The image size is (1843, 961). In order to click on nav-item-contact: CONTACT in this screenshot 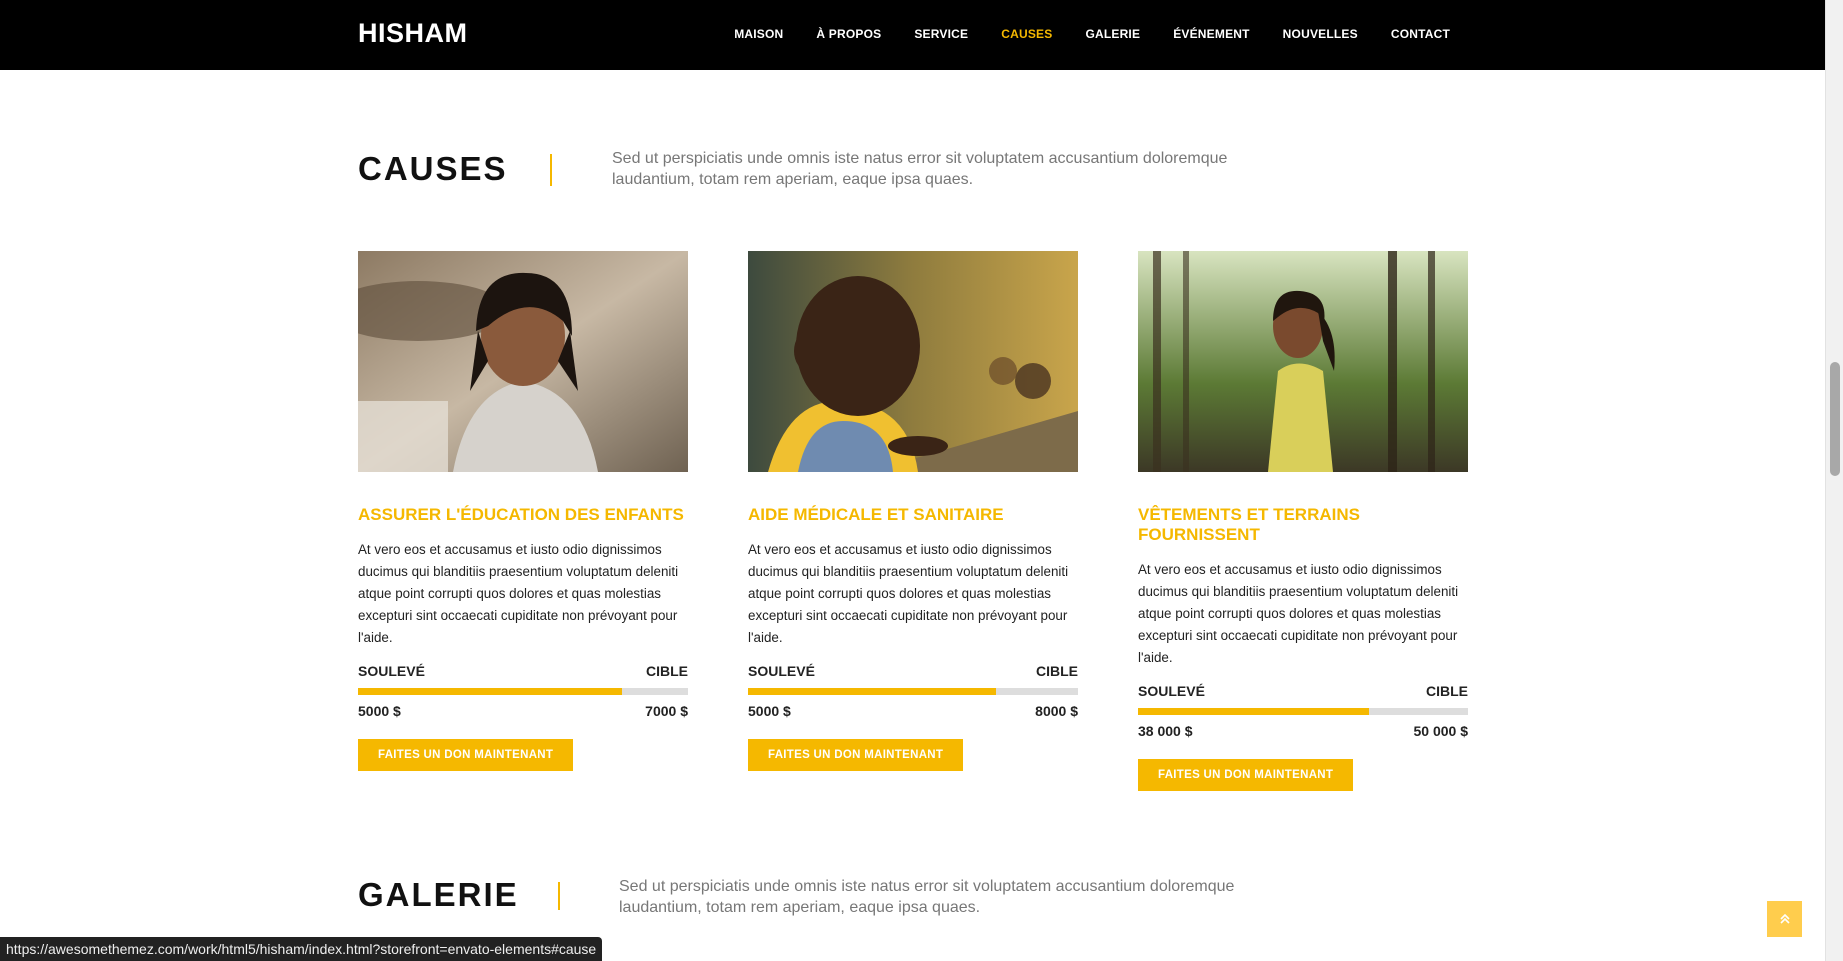, I will do `click(1420, 34)`.